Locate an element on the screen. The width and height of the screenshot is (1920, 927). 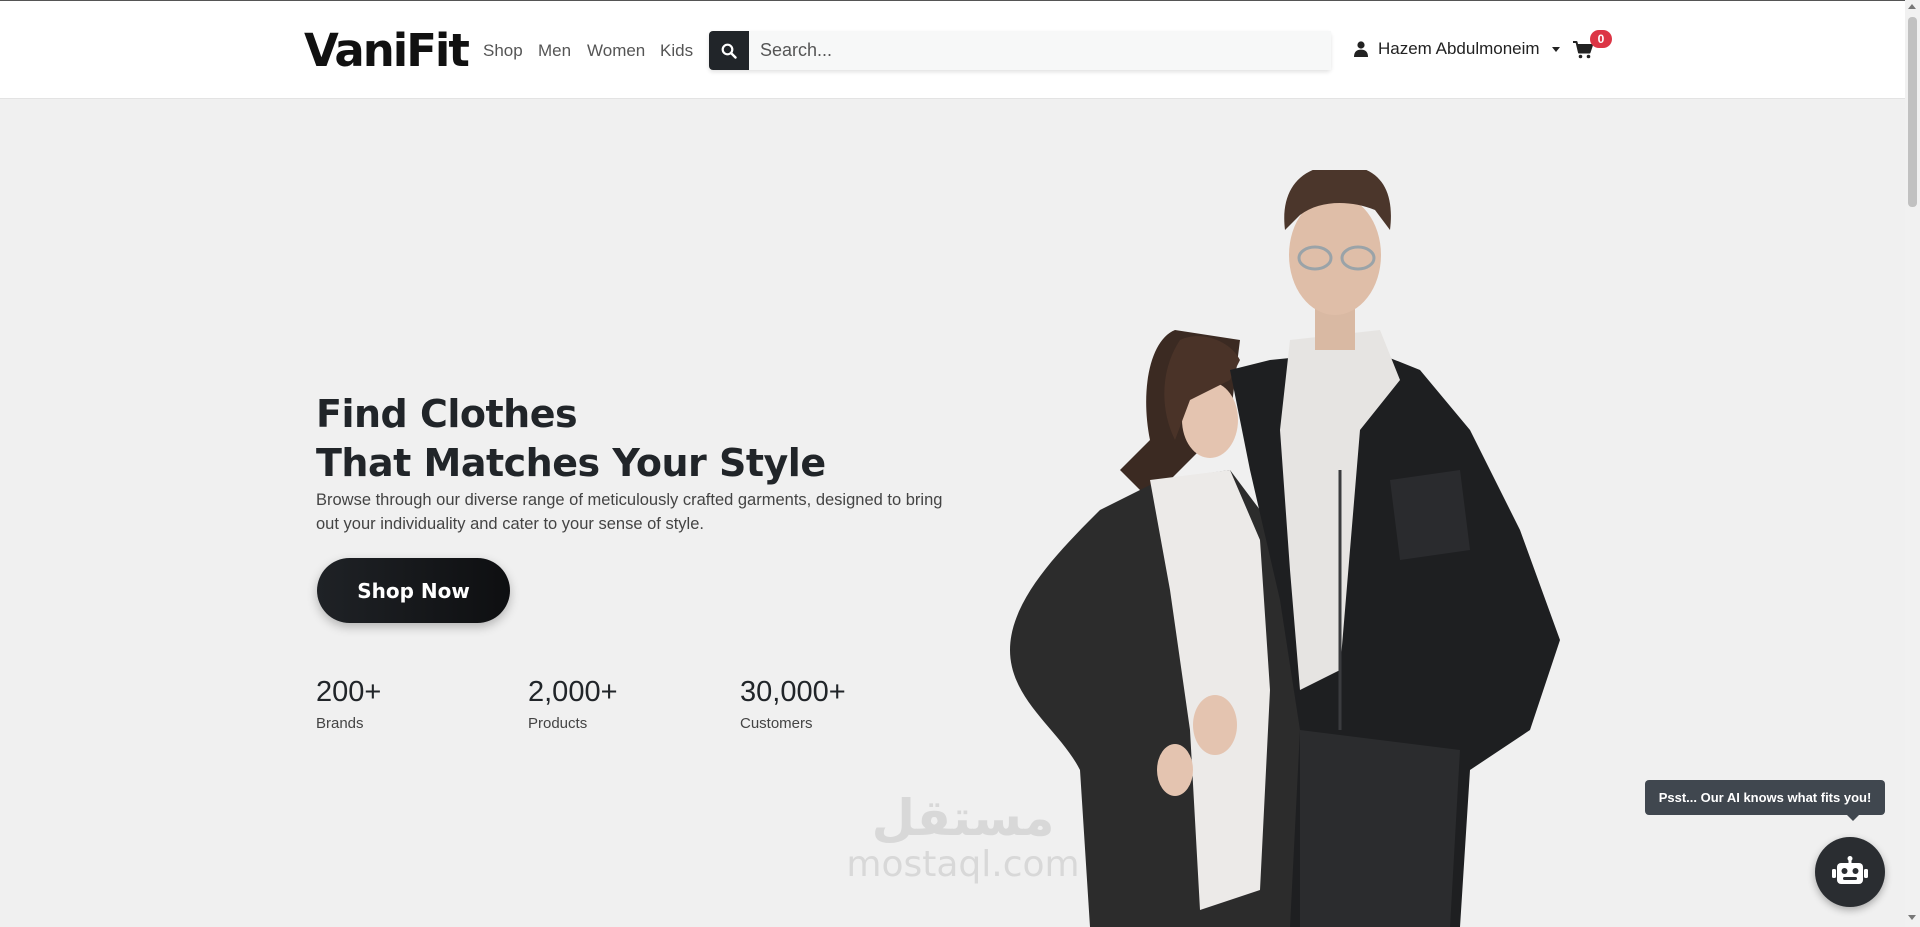
robot-icon is located at coordinates (1850, 870).